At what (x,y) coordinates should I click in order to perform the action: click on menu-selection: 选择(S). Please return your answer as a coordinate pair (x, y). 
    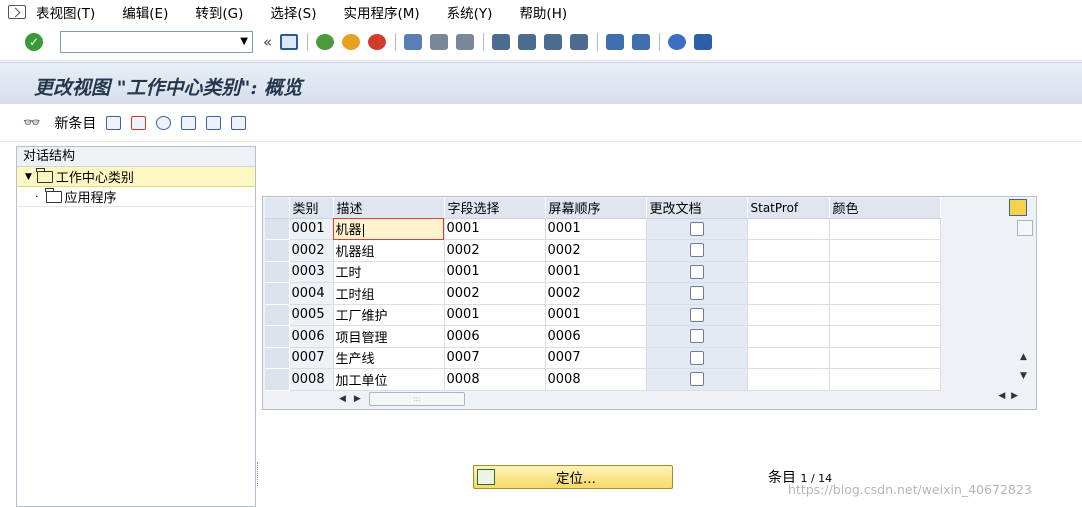
    Looking at the image, I should click on (293, 12).